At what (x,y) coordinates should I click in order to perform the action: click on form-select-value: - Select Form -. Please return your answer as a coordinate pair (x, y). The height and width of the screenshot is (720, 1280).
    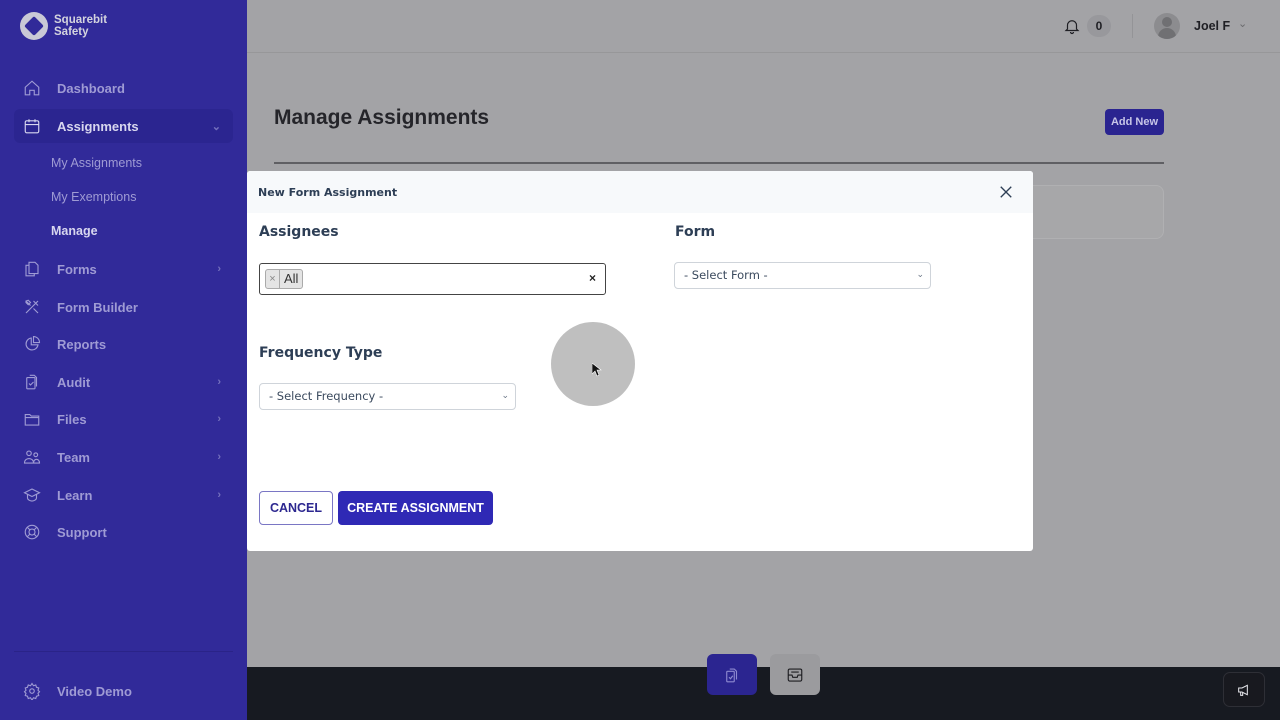
    Looking at the image, I should click on (726, 275).